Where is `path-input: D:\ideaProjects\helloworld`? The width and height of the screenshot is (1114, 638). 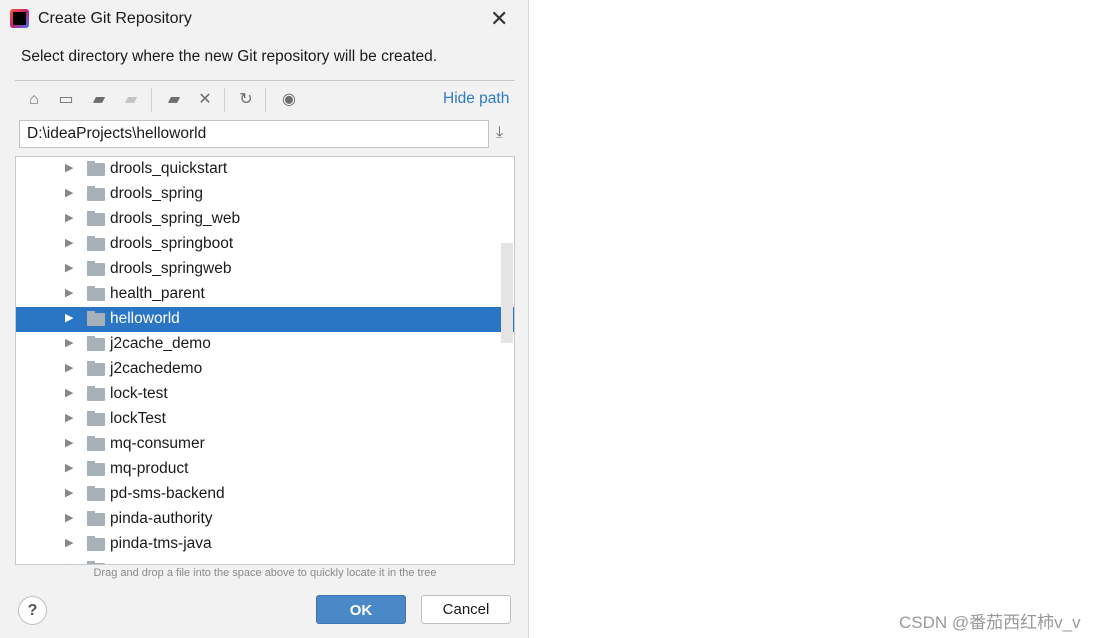 path-input: D:\ideaProjects\helloworld is located at coordinates (254, 134).